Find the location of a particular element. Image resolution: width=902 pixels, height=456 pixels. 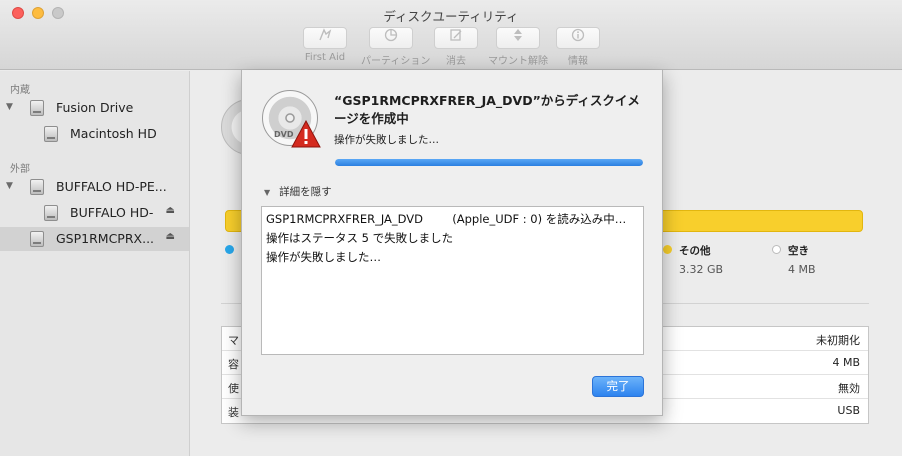

toolbar-first-aid-label: First Aid is located at coordinates (325, 57).